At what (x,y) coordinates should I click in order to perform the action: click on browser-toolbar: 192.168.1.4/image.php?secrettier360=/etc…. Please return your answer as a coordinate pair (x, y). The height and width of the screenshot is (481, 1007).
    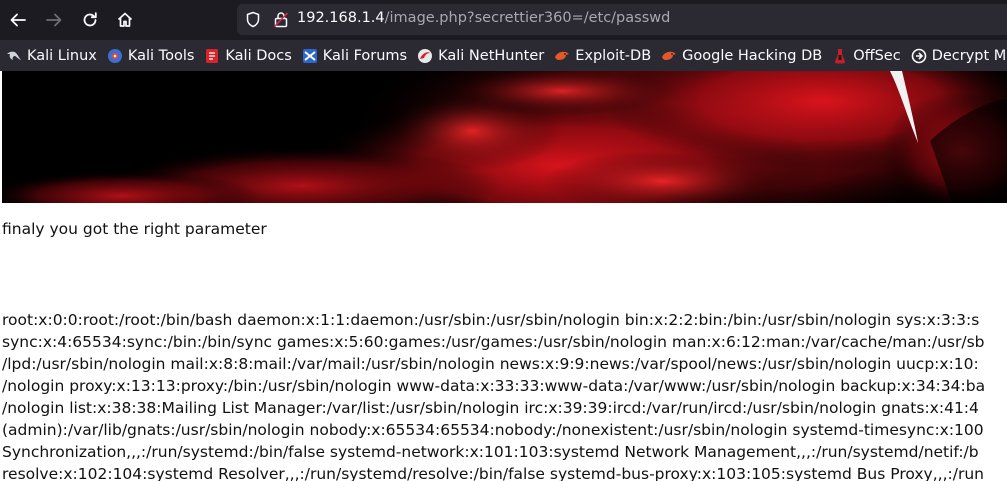
    Looking at the image, I should click on (503, 20).